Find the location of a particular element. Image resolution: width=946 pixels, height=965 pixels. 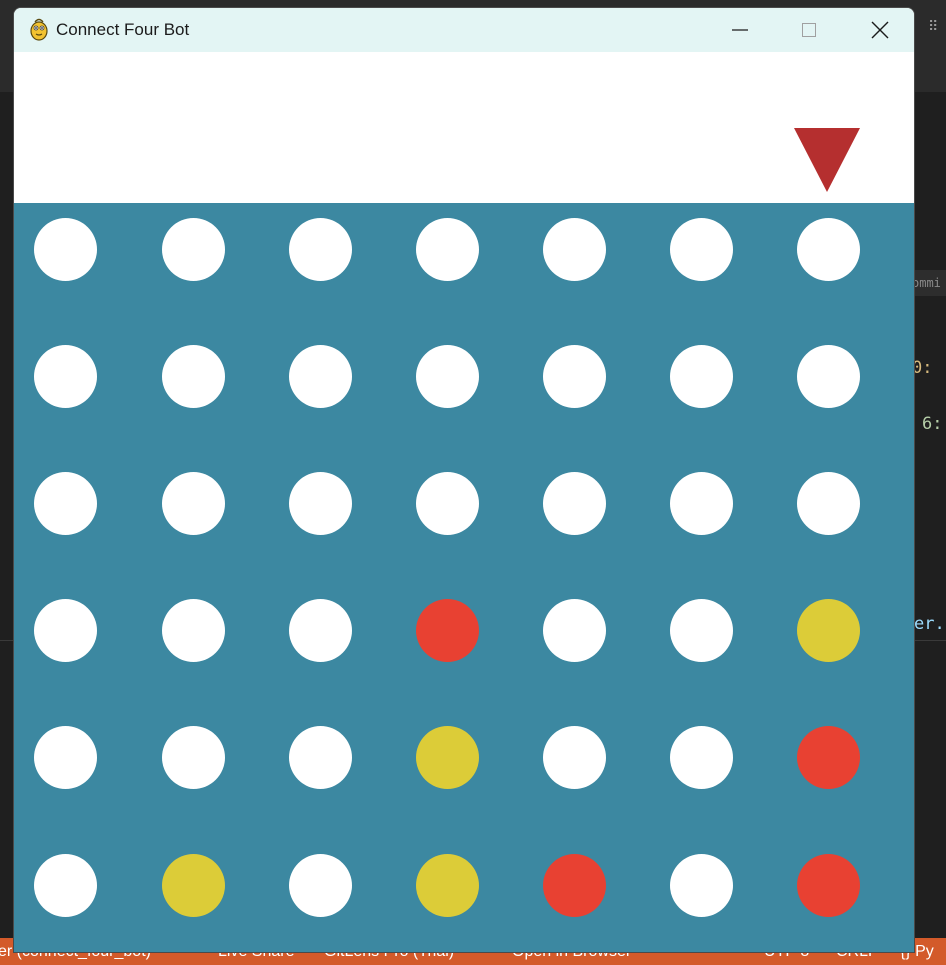

minimize-button is located at coordinates (740, 30).